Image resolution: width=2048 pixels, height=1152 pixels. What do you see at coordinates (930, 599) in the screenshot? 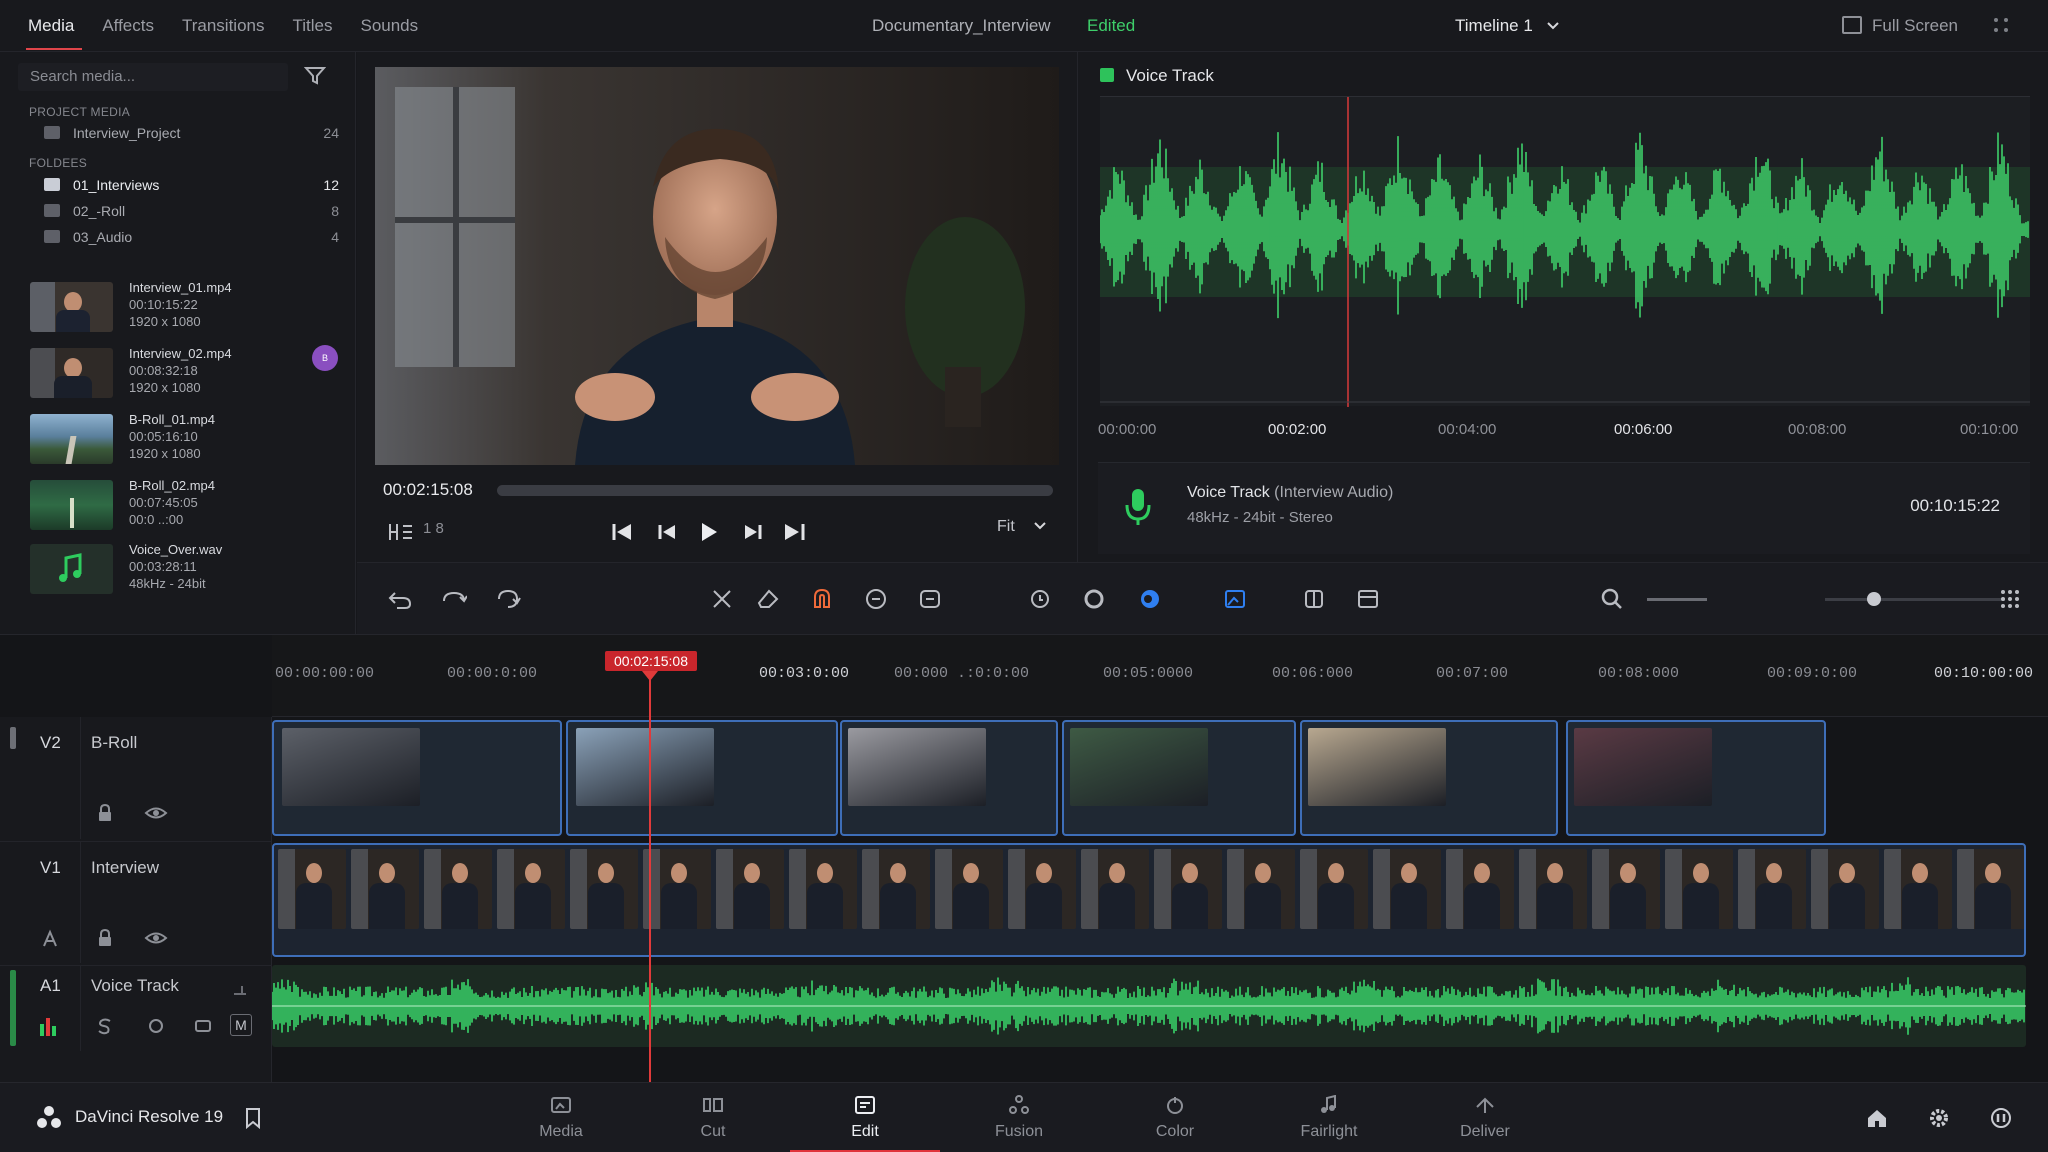
I see `ripple-icon` at bounding box center [930, 599].